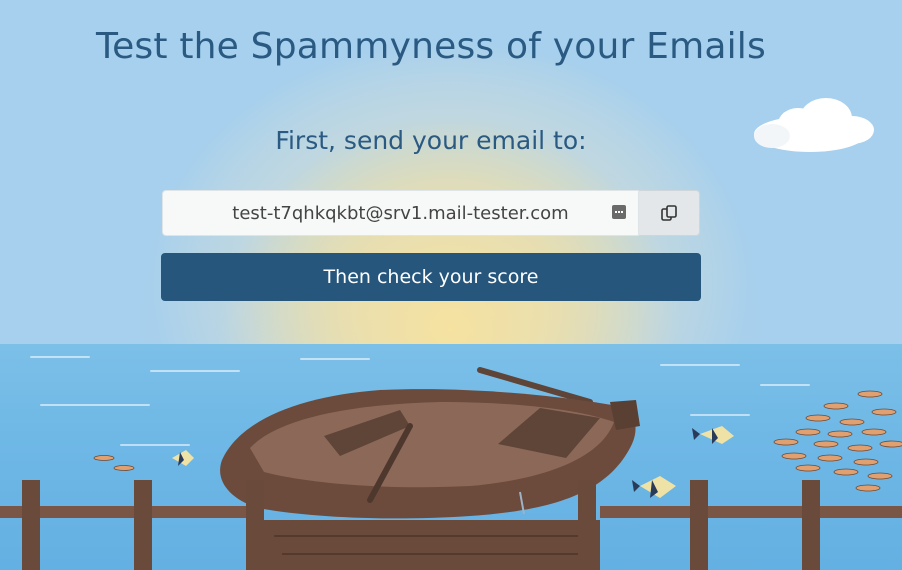 The width and height of the screenshot is (902, 570). I want to click on email-address-text: test-t7qhkqkbt@srv1.mail-tester.com, so click(400, 213).